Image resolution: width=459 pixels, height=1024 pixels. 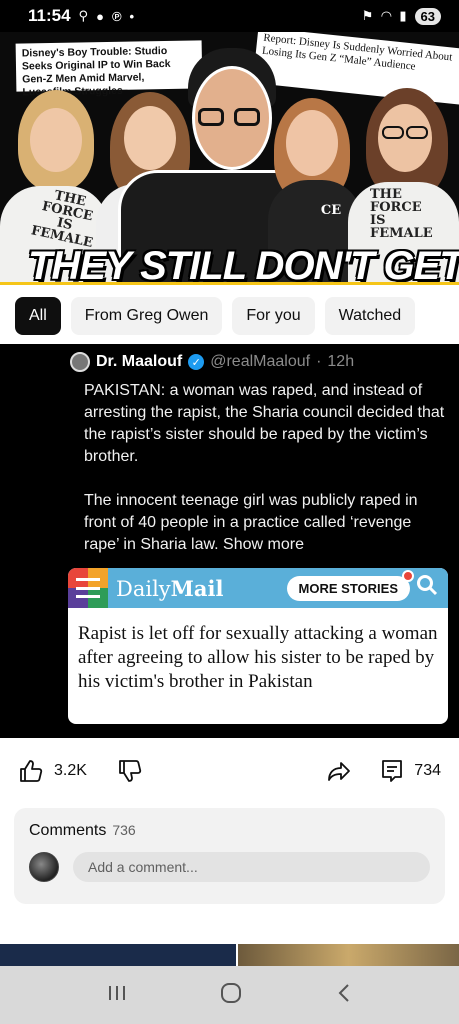 I want to click on comments-total: 736, so click(x=124, y=830).